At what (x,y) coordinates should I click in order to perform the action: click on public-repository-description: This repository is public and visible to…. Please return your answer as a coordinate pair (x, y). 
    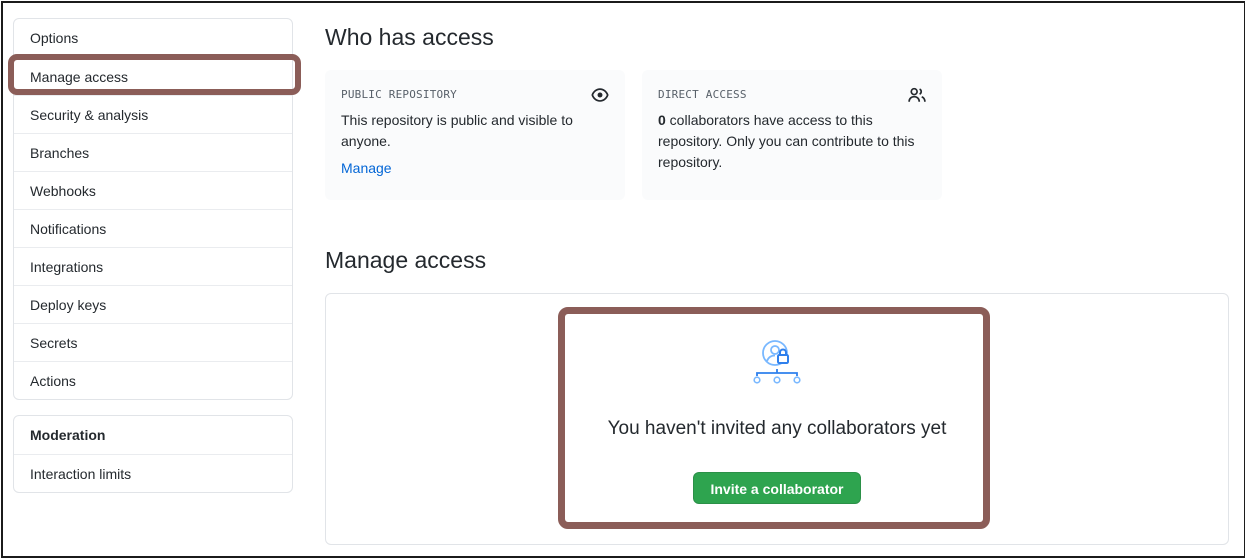
    Looking at the image, I should click on (457, 130).